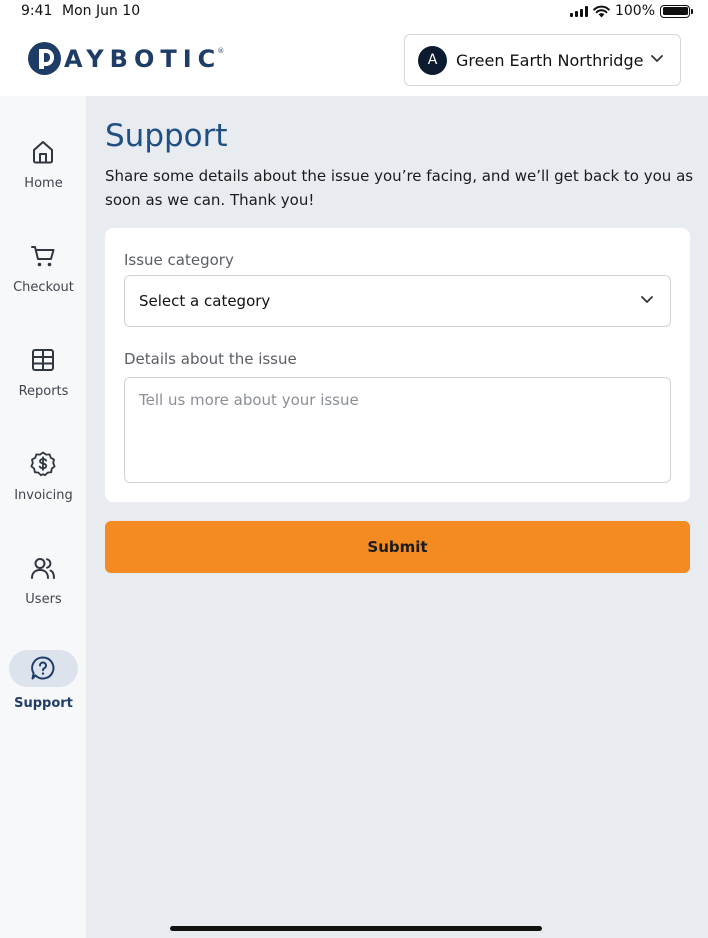 The height and width of the screenshot is (938, 708). What do you see at coordinates (354, 12) in the screenshot?
I see `status-bar: 9:41 Mon Jun 10 100%` at bounding box center [354, 12].